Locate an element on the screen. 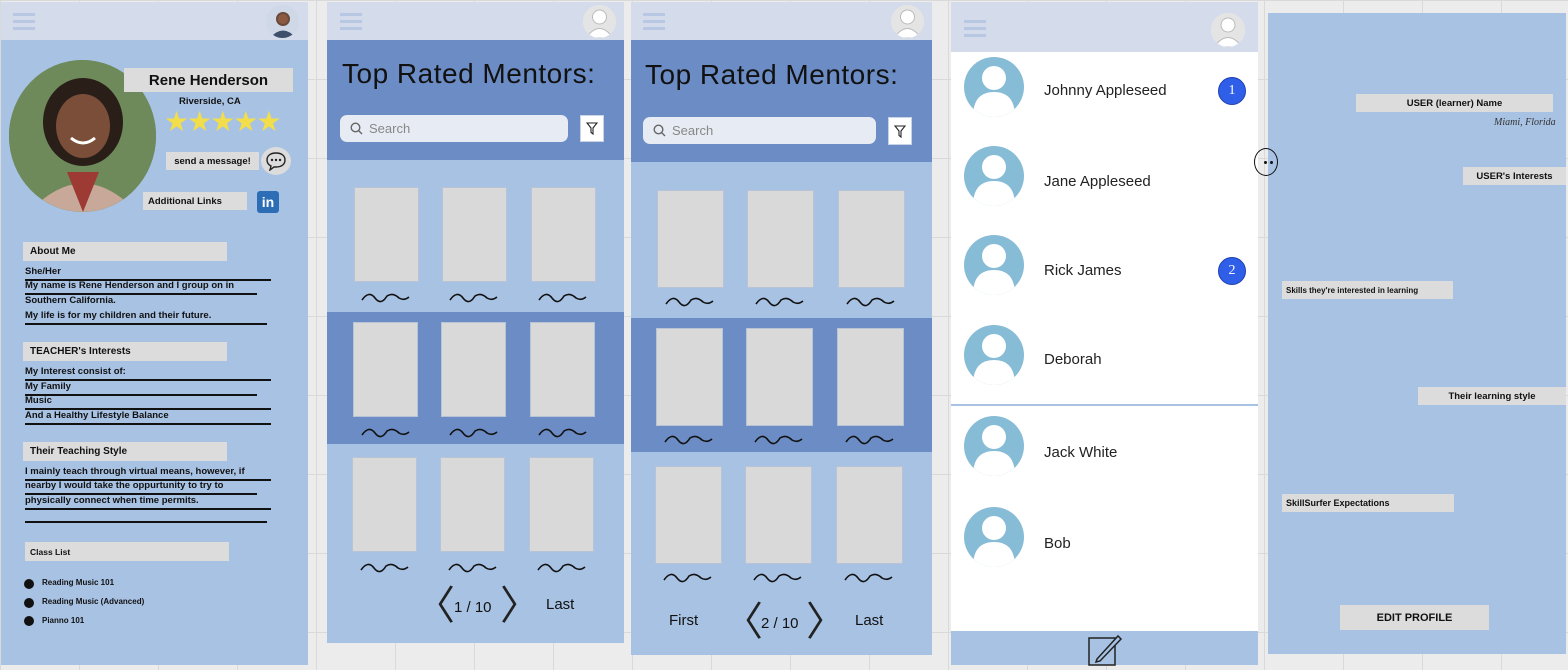  contact-row: Johnny Appleseed 1 is located at coordinates (1104, 94).